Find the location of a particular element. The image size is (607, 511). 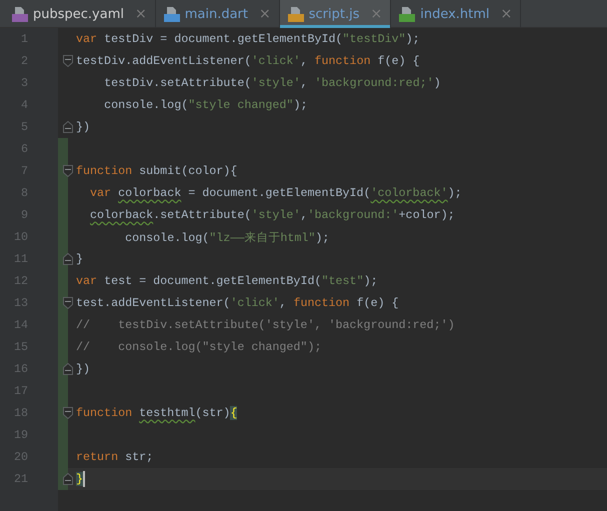

code-line: testDiv.addEventListener('click', function f(e) { is located at coordinates (248, 61).